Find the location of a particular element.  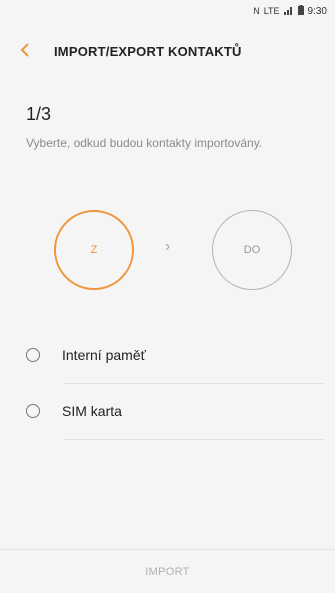

source-circle: Z is located at coordinates (94, 250).